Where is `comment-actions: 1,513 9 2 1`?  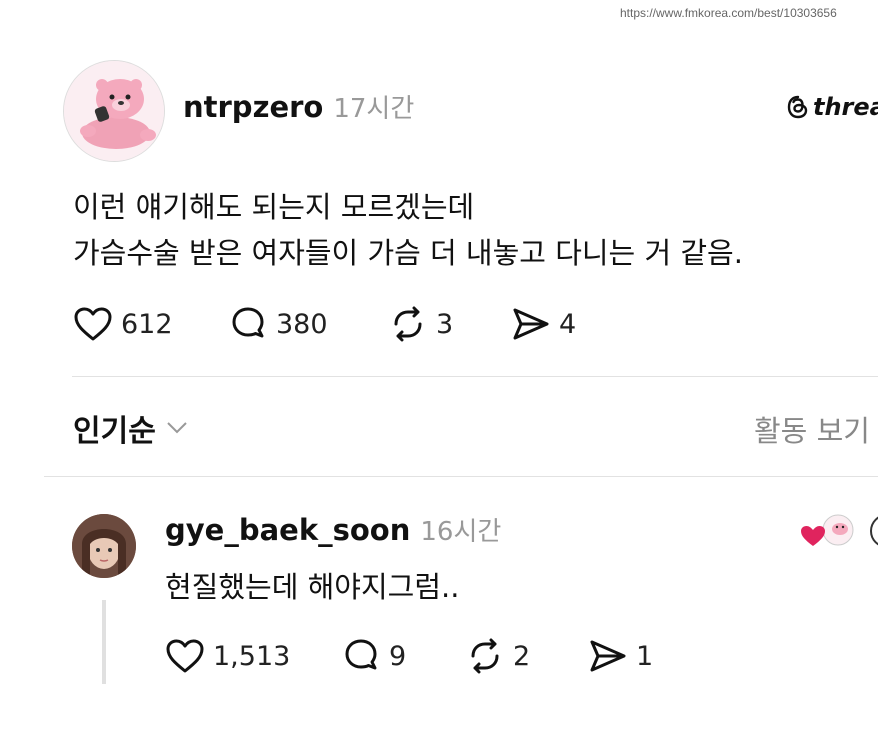 comment-actions: 1,513 9 2 1 is located at coordinates (409, 656).